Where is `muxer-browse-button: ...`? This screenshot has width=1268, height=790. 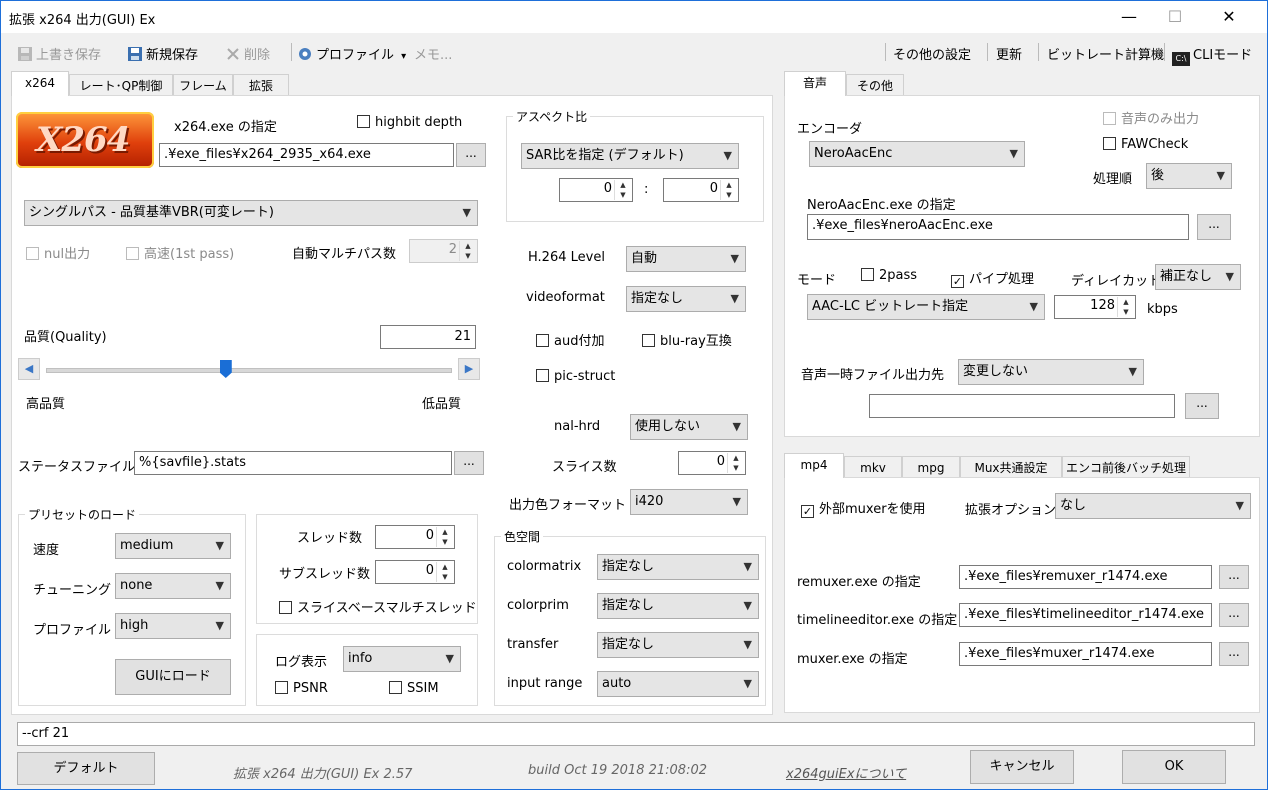 muxer-browse-button: ... is located at coordinates (1234, 654).